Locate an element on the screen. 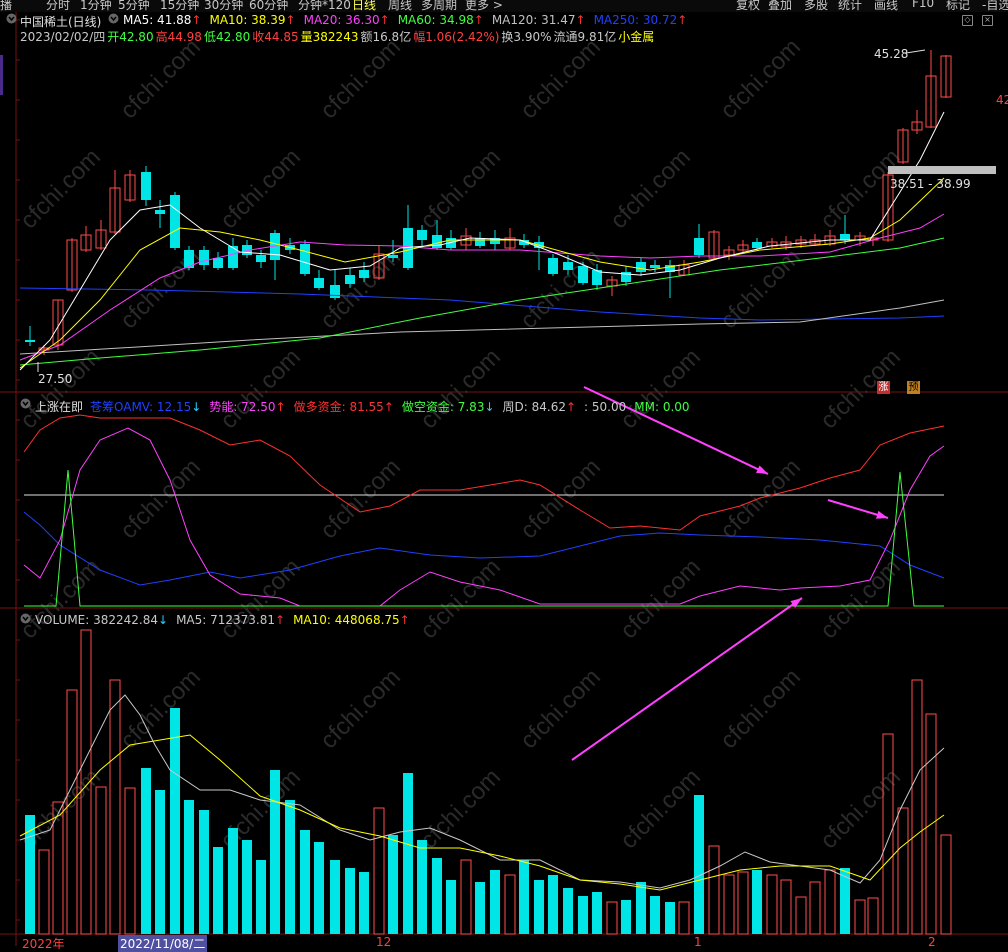  legend-item: 流通9.81亿 is located at coordinates (585, 37).